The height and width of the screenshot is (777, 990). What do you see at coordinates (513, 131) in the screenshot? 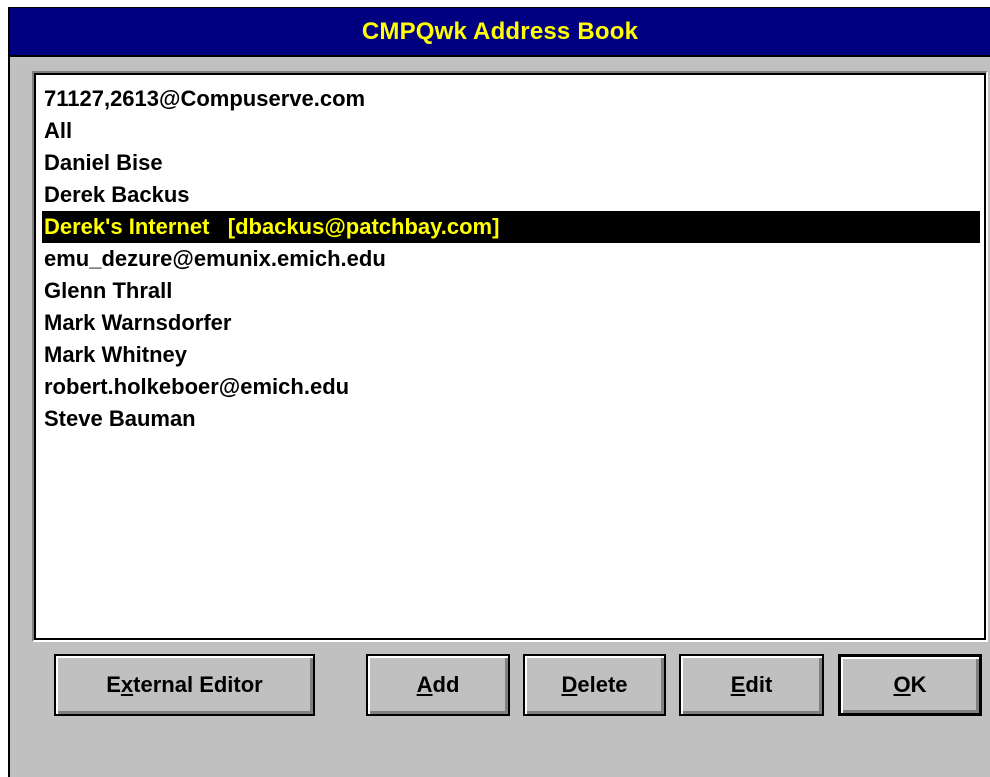
I see `list-item: All` at bounding box center [513, 131].